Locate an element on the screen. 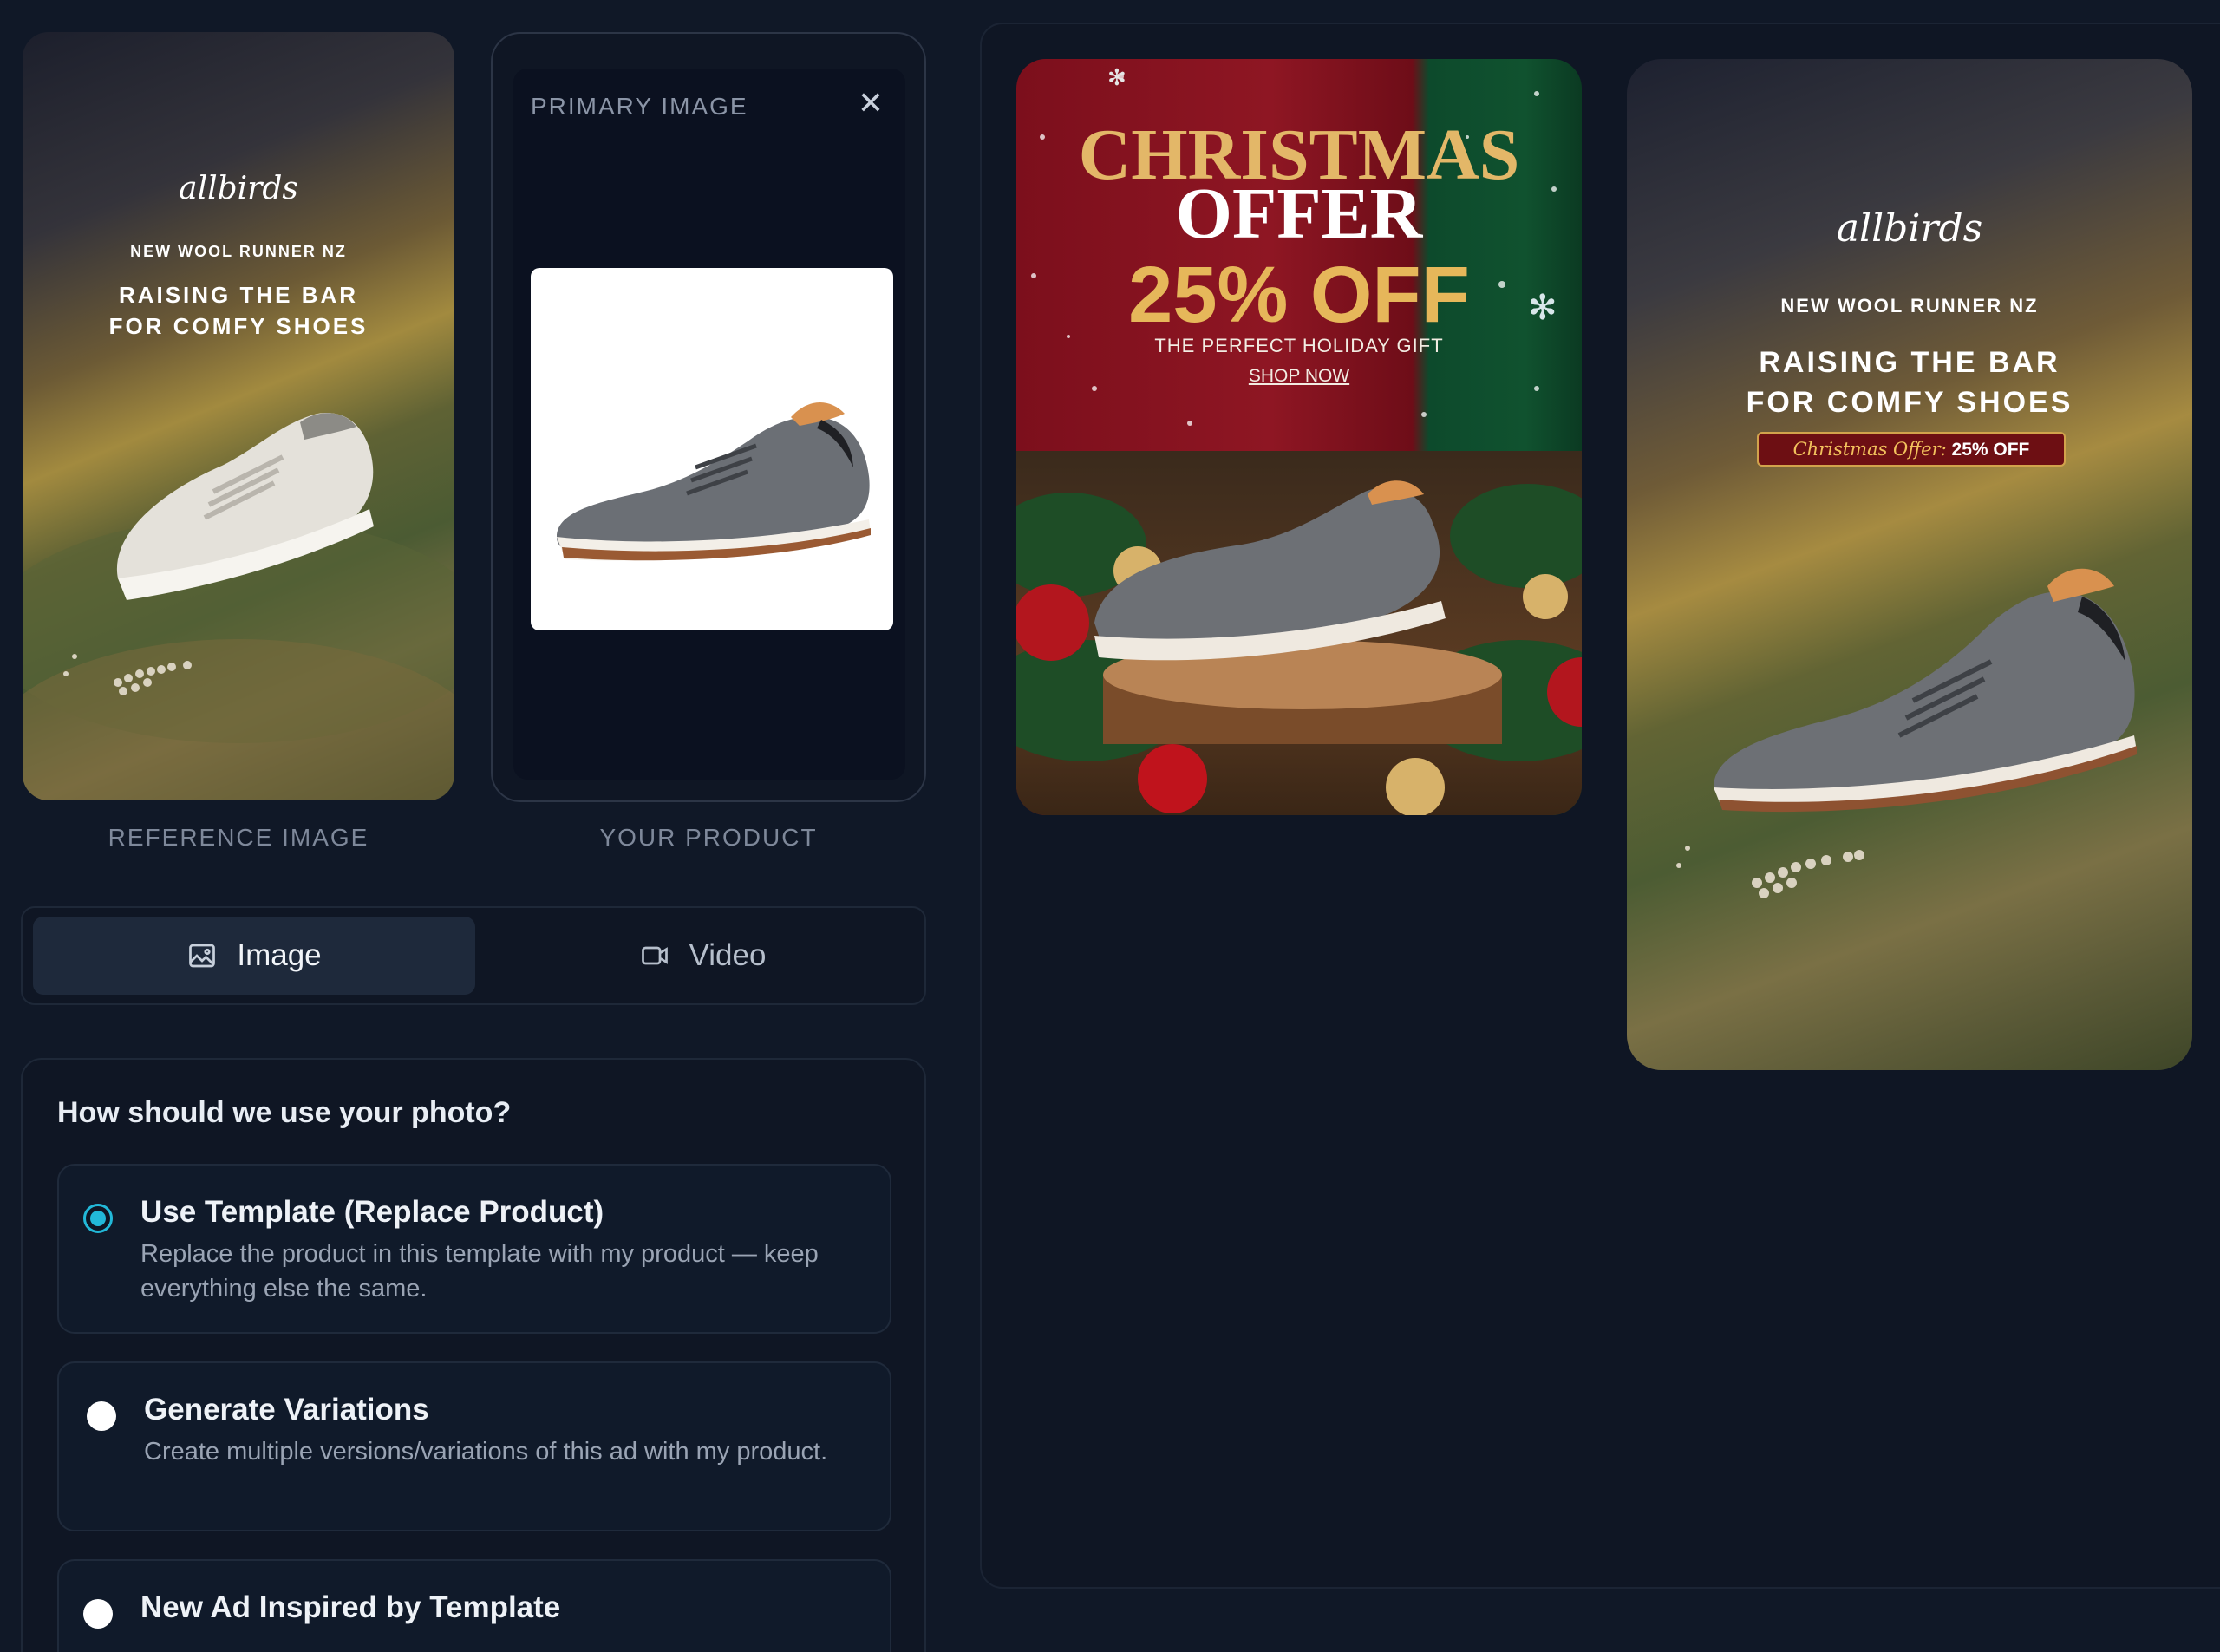  reference-subtitle: NEW WOOL RUNNER NZ is located at coordinates (238, 252).